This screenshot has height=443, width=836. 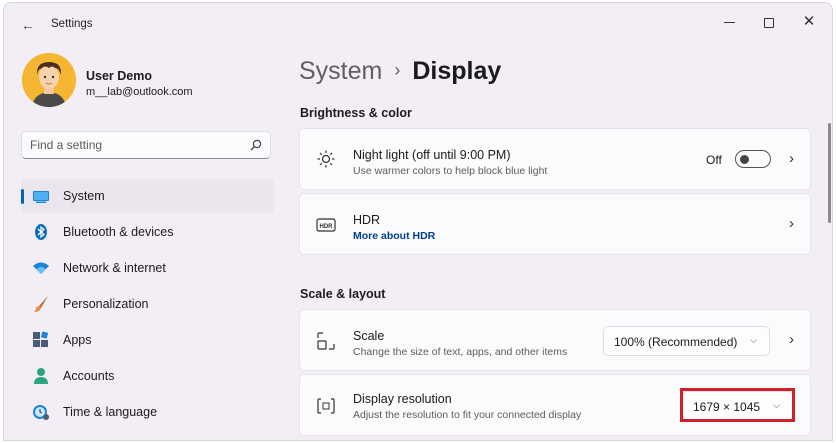 What do you see at coordinates (147, 340) in the screenshot?
I see `sidebar-item-apps: Apps` at bounding box center [147, 340].